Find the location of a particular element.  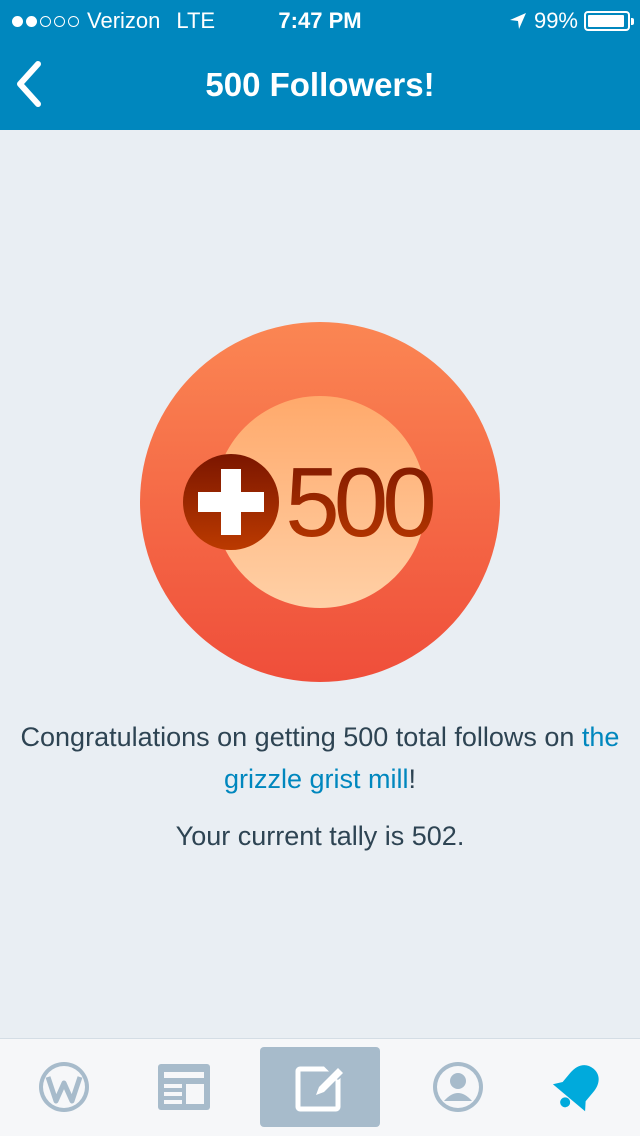

tab-my-sites is located at coordinates (64, 1087).